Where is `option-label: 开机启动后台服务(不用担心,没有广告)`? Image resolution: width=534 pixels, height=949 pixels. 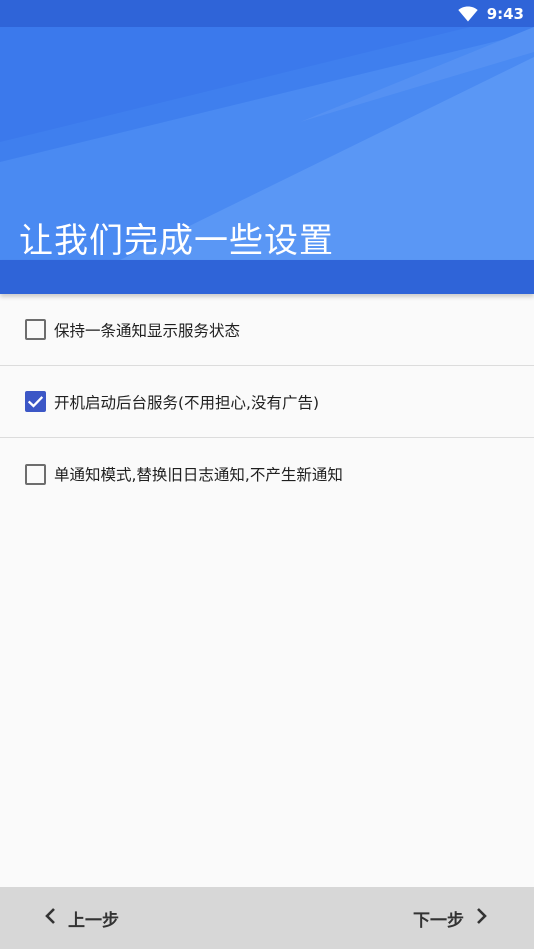
option-label: 开机启动后台服务(不用担心,没有广告) is located at coordinates (187, 402).